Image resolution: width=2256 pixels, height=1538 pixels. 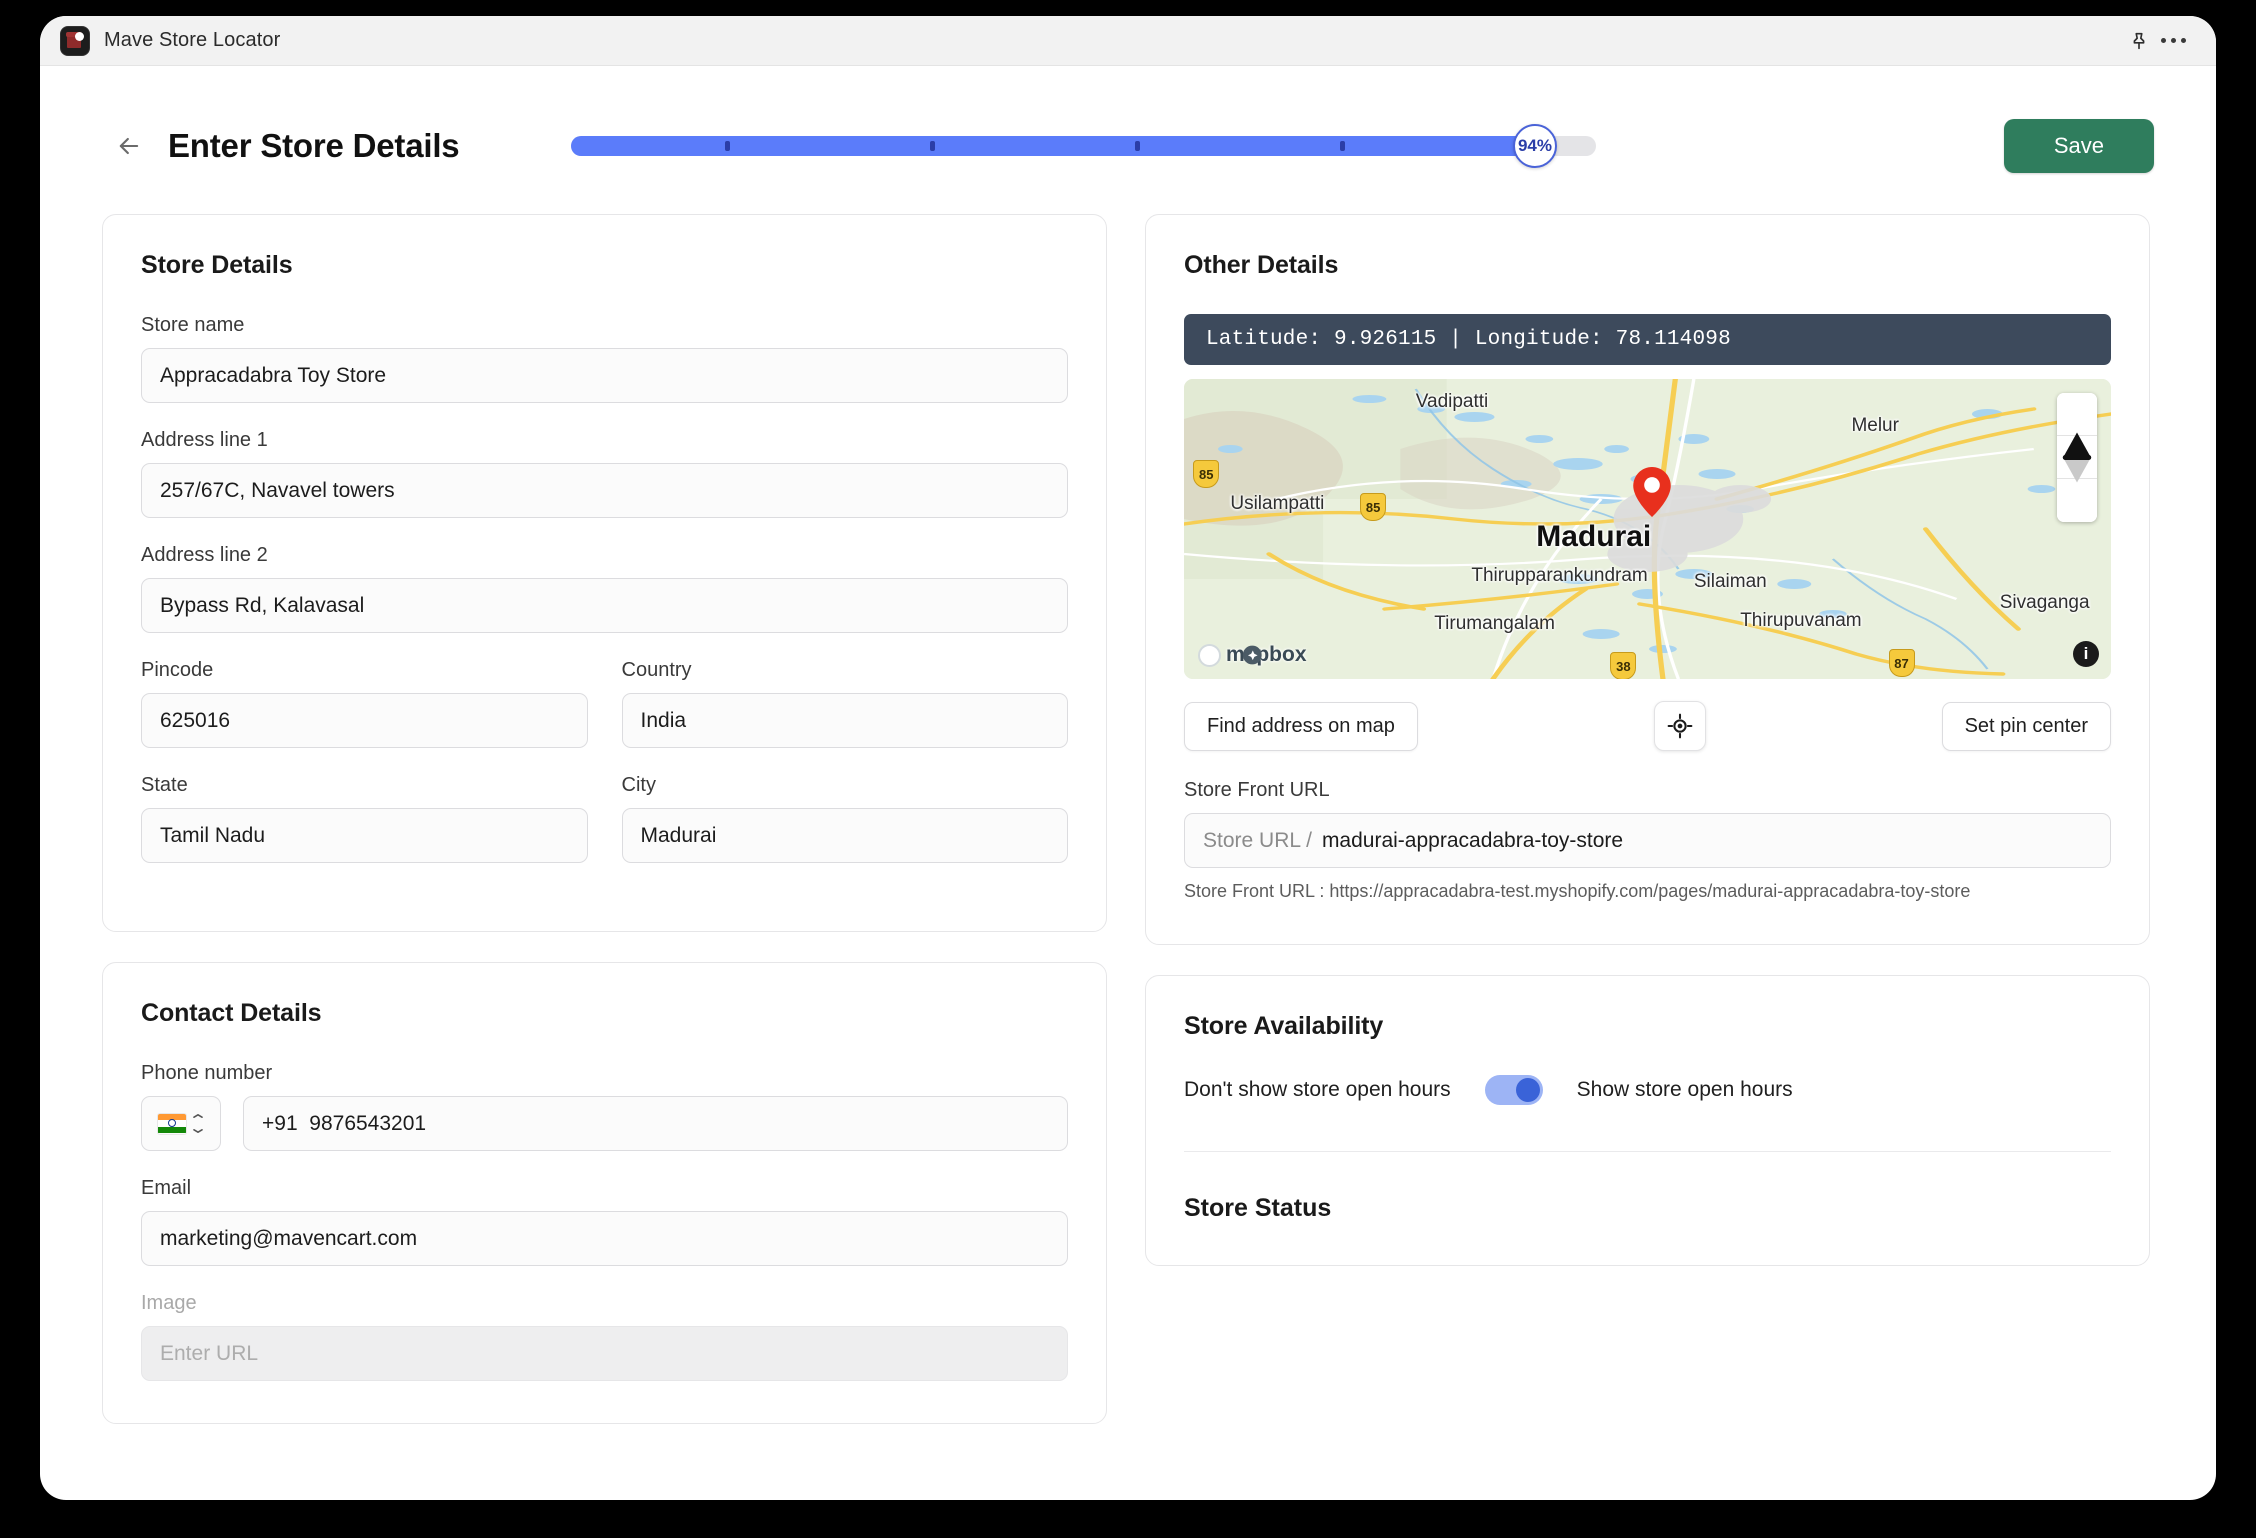 What do you see at coordinates (604, 831) in the screenshot?
I see `state-city-row: State City` at bounding box center [604, 831].